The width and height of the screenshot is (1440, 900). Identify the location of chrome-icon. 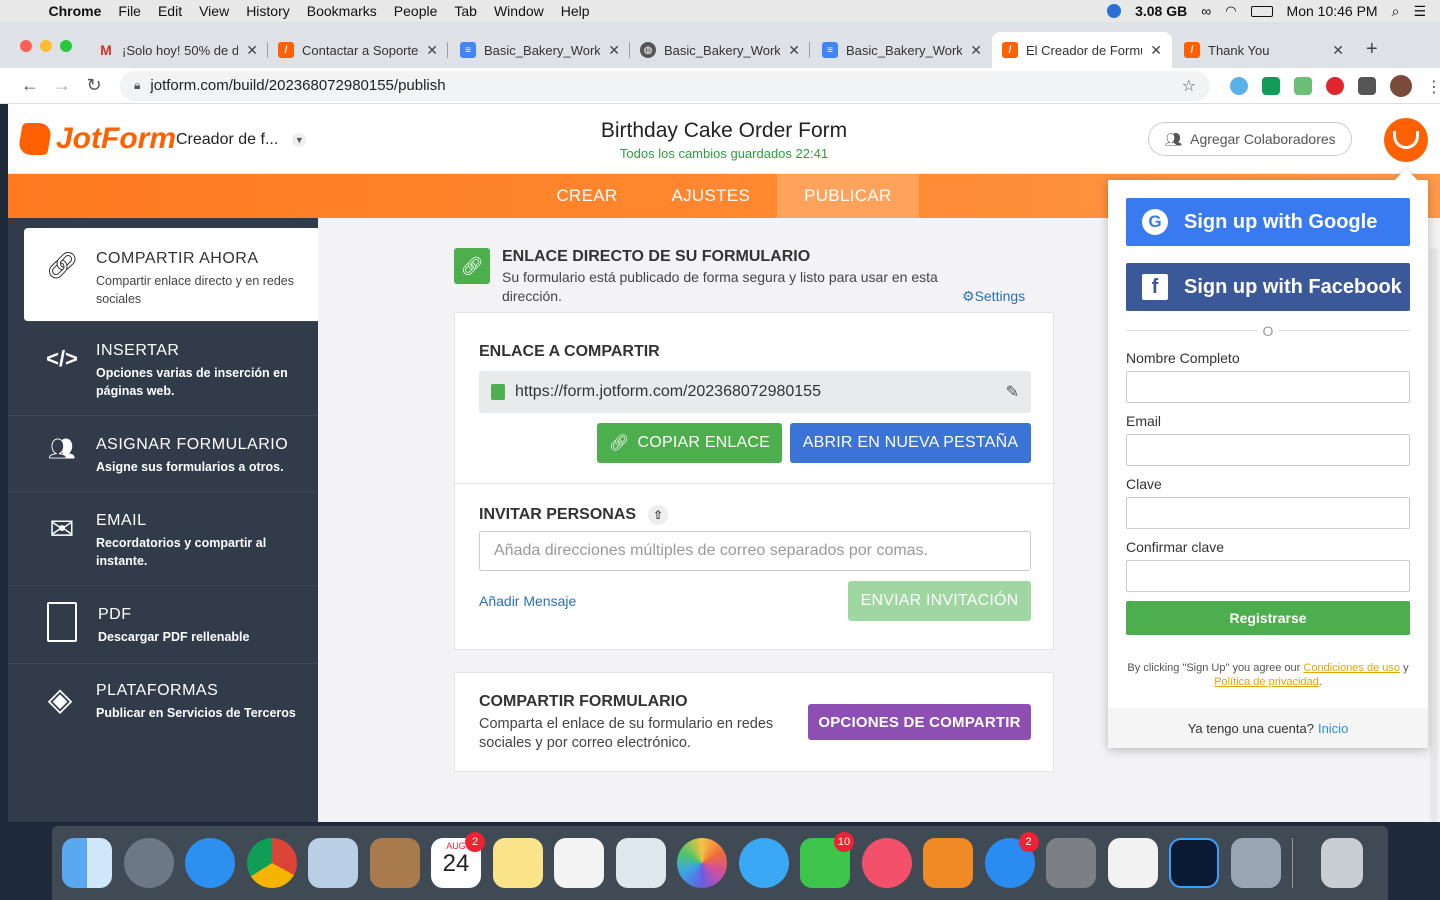
(271, 863).